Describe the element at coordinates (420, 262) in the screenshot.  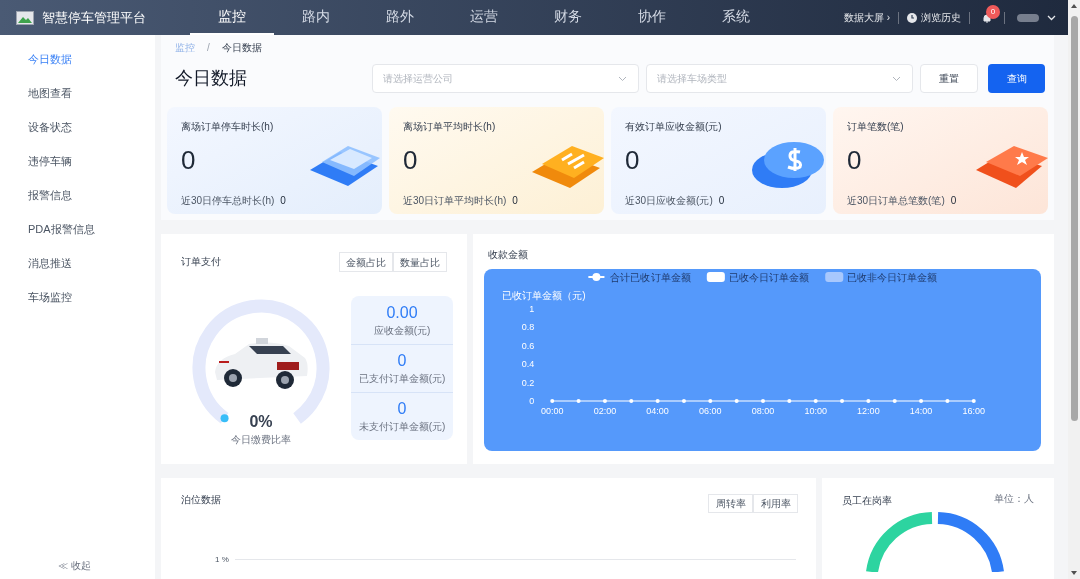
I see `toggle-button: 数量占比` at that location.